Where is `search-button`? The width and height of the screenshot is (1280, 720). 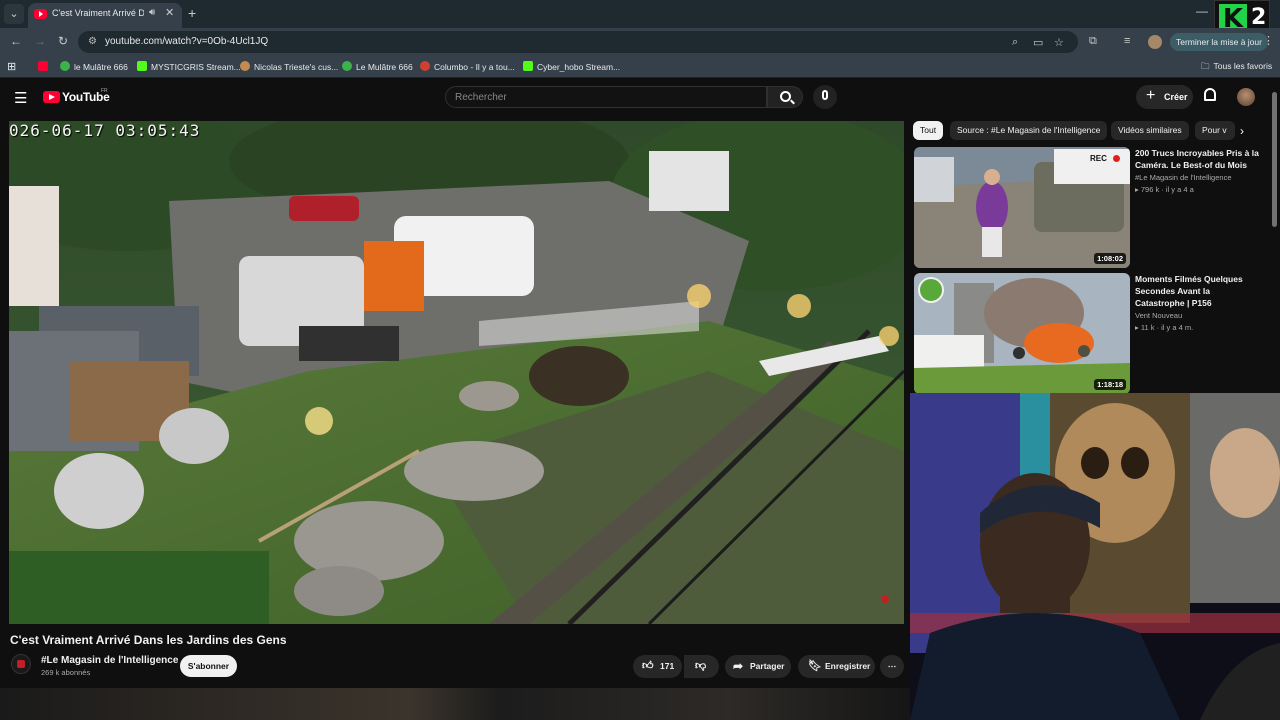 search-button is located at coordinates (785, 97).